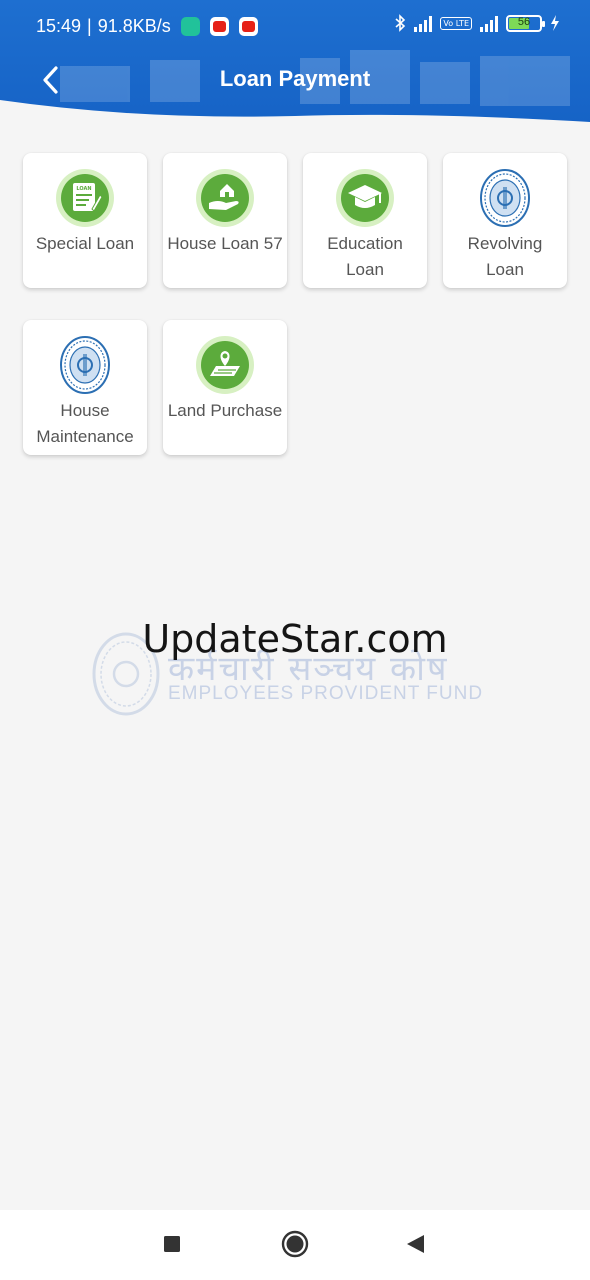 The height and width of the screenshot is (1280, 590). What do you see at coordinates (295, 639) in the screenshot?
I see `watermark-title: UpdateStar.com` at bounding box center [295, 639].